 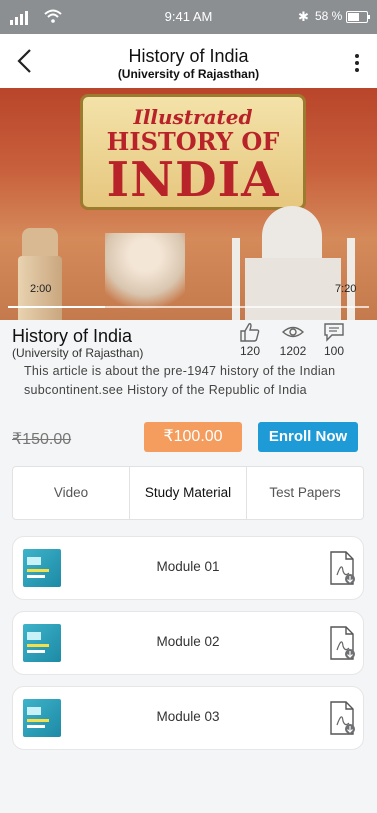 What do you see at coordinates (188, 74) in the screenshot?
I see `page-subtitle: (University of Rajasthan)` at bounding box center [188, 74].